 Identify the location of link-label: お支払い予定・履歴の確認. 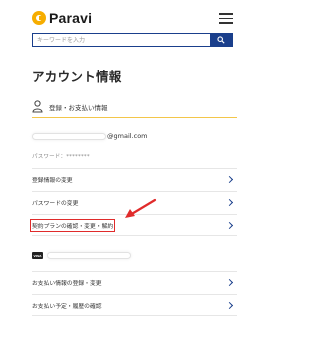
(67, 306).